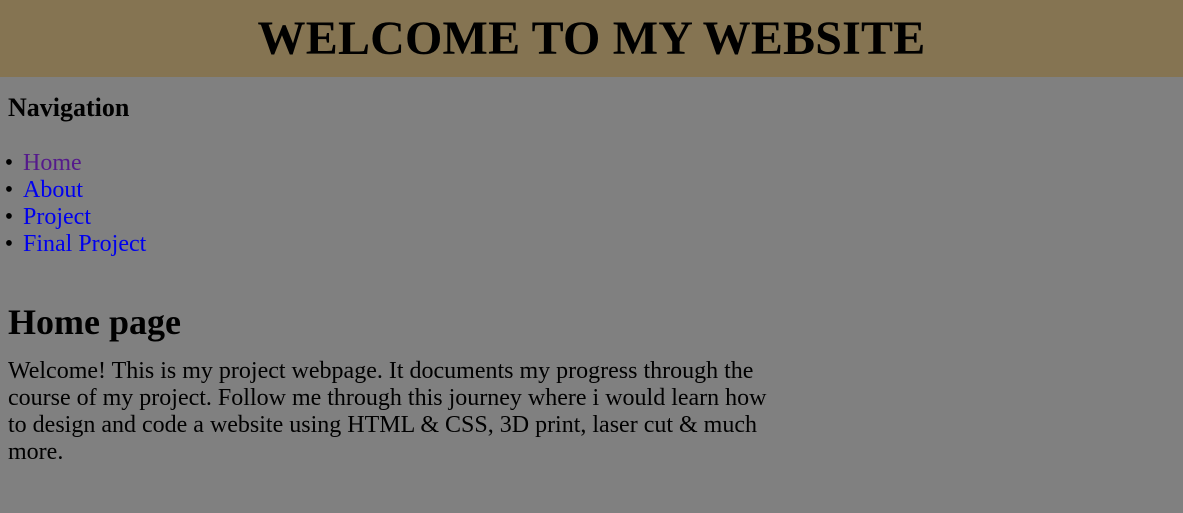  What do you see at coordinates (52, 163) in the screenshot?
I see `nav-link-home: Home` at bounding box center [52, 163].